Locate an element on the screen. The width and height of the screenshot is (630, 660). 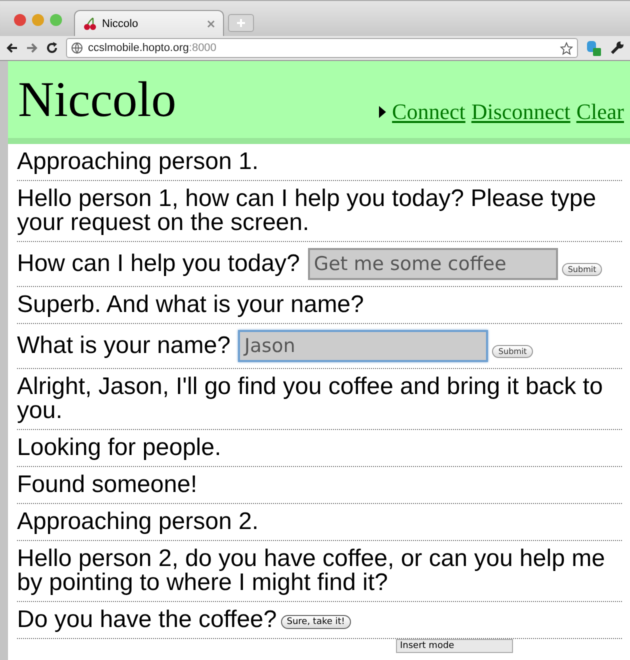
message-text: Hello person 2, do you have coffee, or can you help me by pointing to where I might find it? is located at coordinates (311, 571).